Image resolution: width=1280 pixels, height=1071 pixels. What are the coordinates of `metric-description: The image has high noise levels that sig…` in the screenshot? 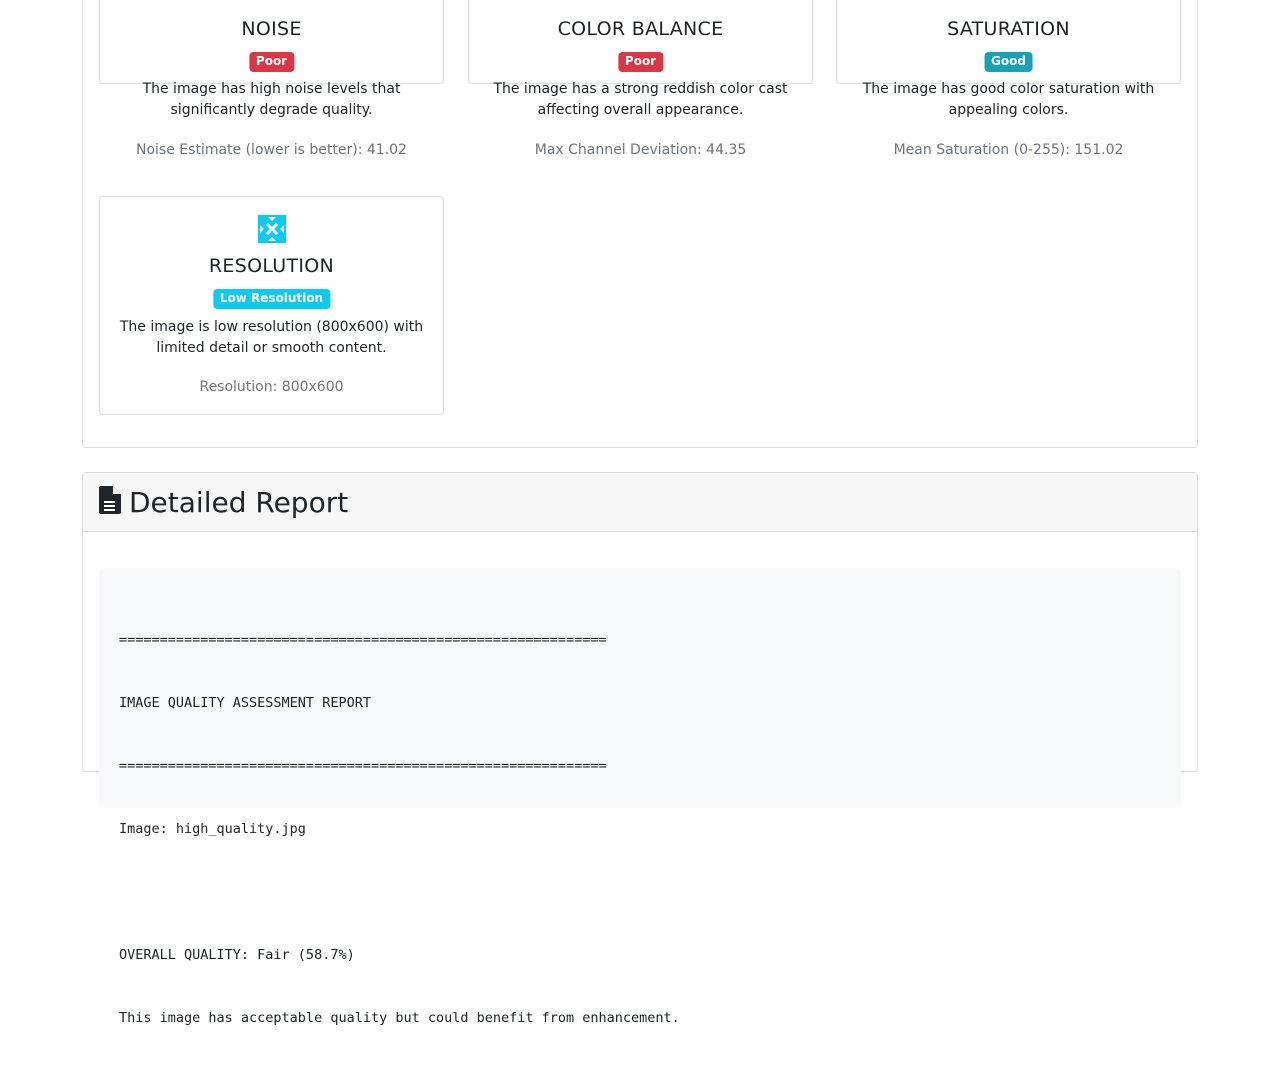 It's located at (271, 99).